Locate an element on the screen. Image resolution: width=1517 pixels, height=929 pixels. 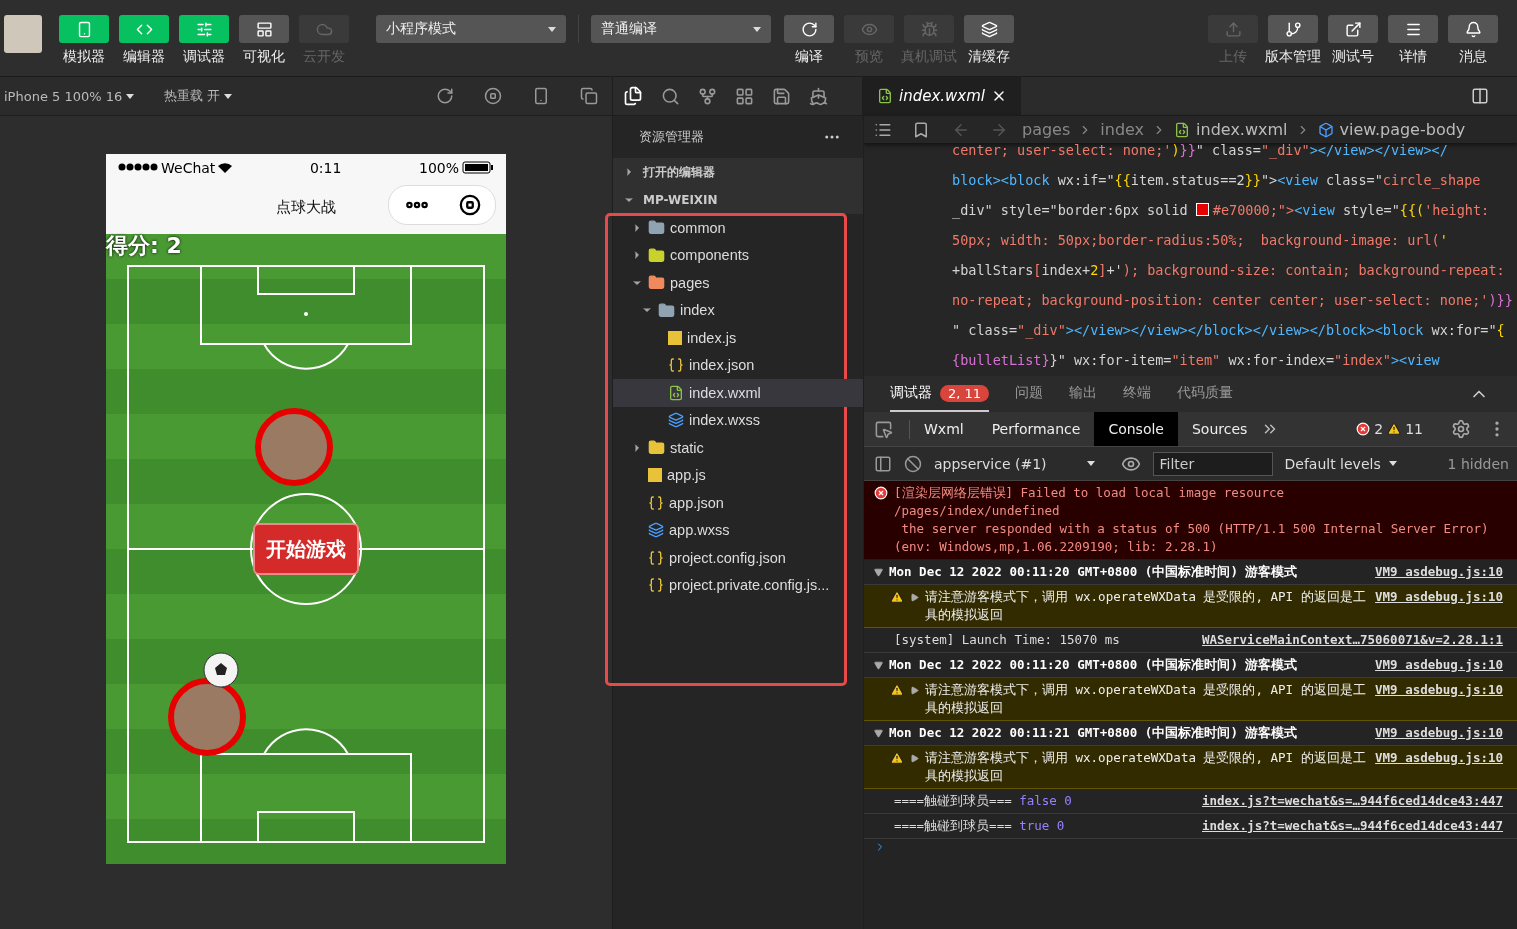
tree-item: index.json is located at coordinates (738, 365).